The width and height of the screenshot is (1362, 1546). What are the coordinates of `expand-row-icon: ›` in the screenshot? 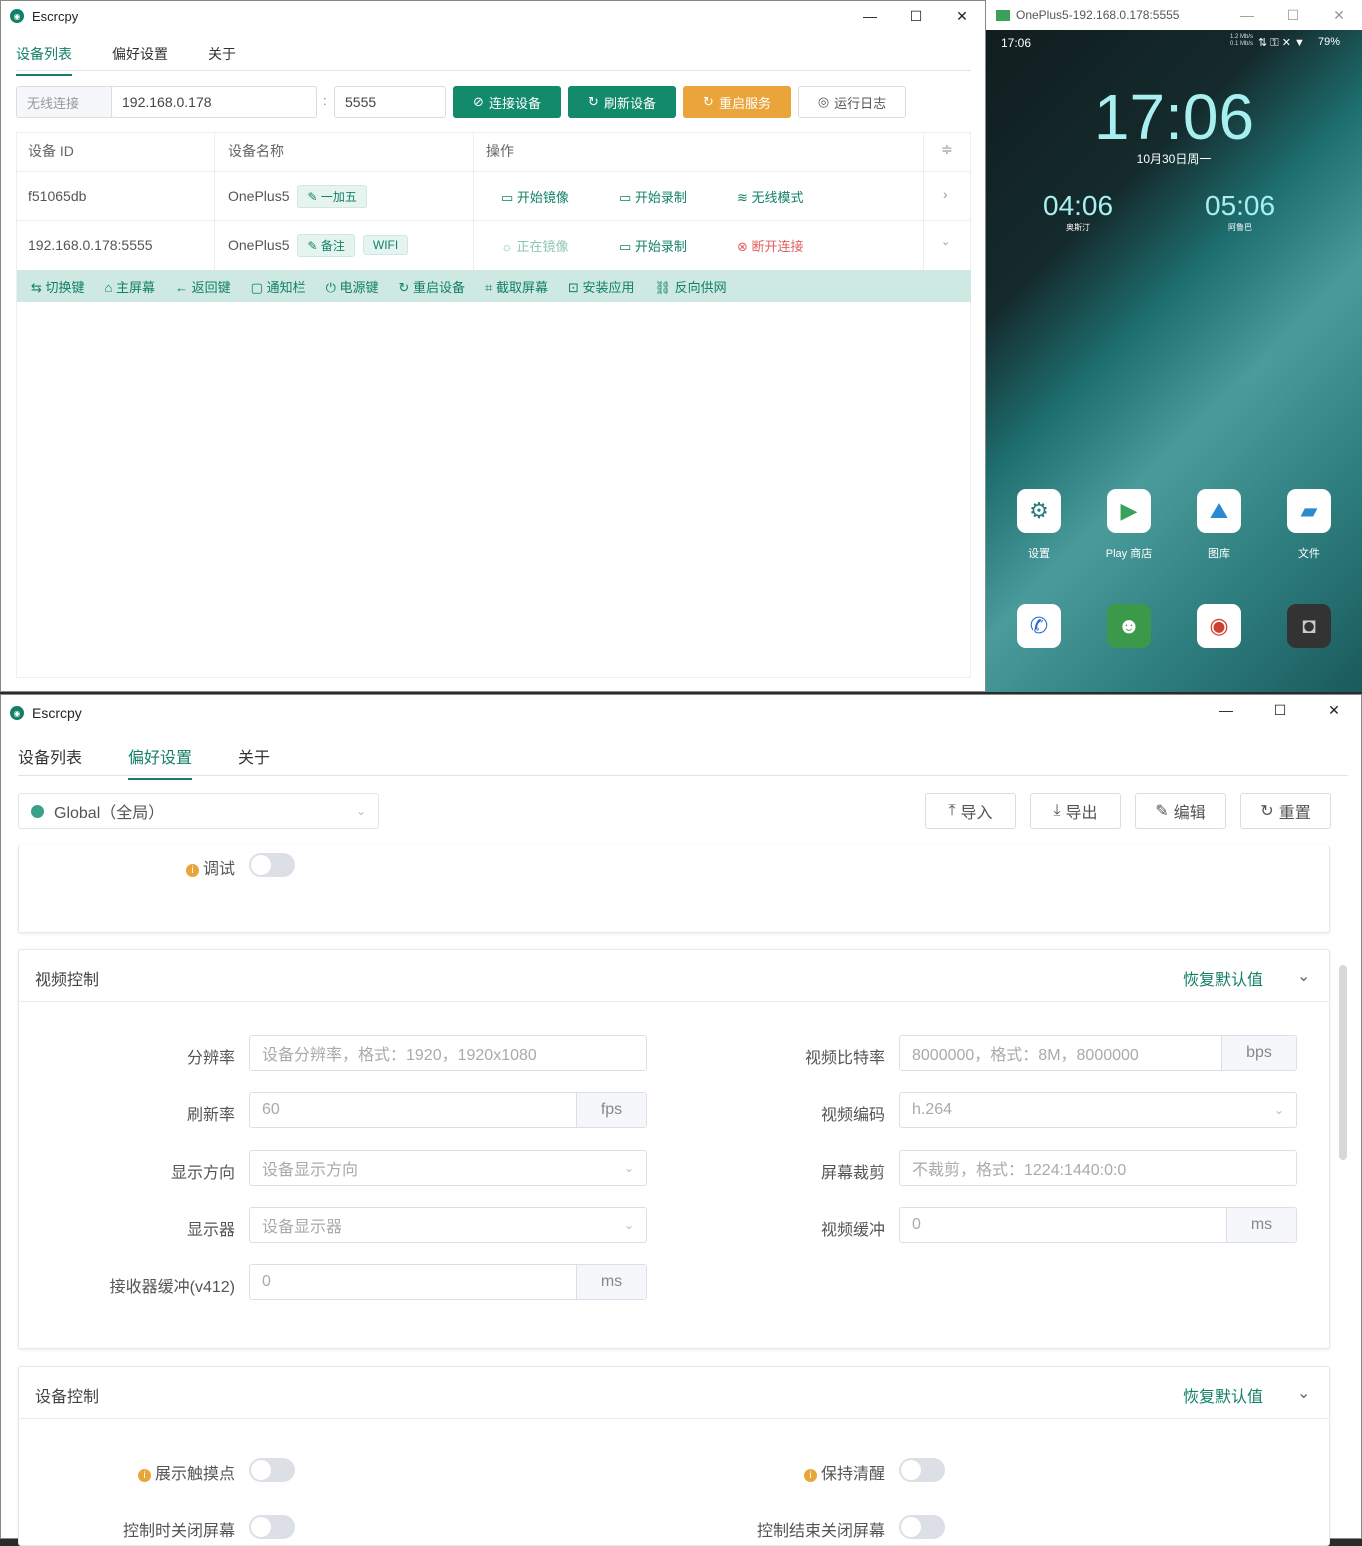 It's located at (945, 194).